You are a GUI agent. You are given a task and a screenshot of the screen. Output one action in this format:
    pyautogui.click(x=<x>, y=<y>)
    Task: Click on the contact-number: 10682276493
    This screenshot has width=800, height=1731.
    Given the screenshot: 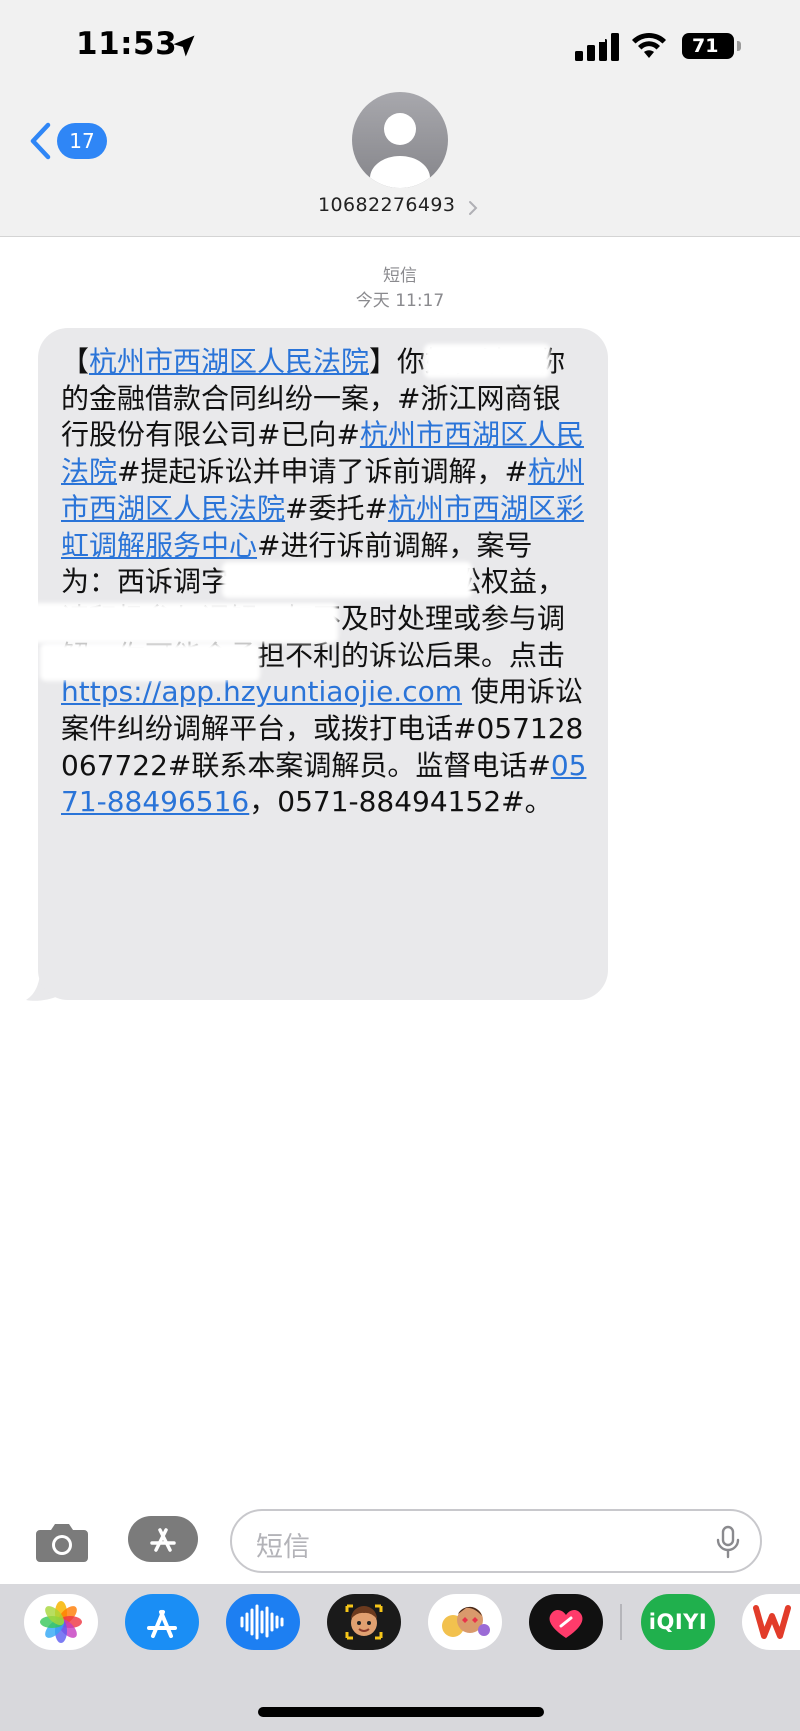 What is the action you would take?
    pyautogui.click(x=387, y=205)
    